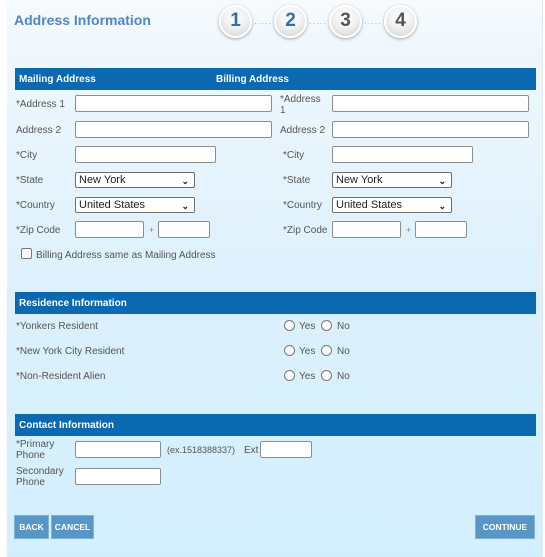 The image size is (545, 557). Describe the element at coordinates (201, 450) in the screenshot. I see `primary-phone-hint: (ex.1518388337)` at that location.